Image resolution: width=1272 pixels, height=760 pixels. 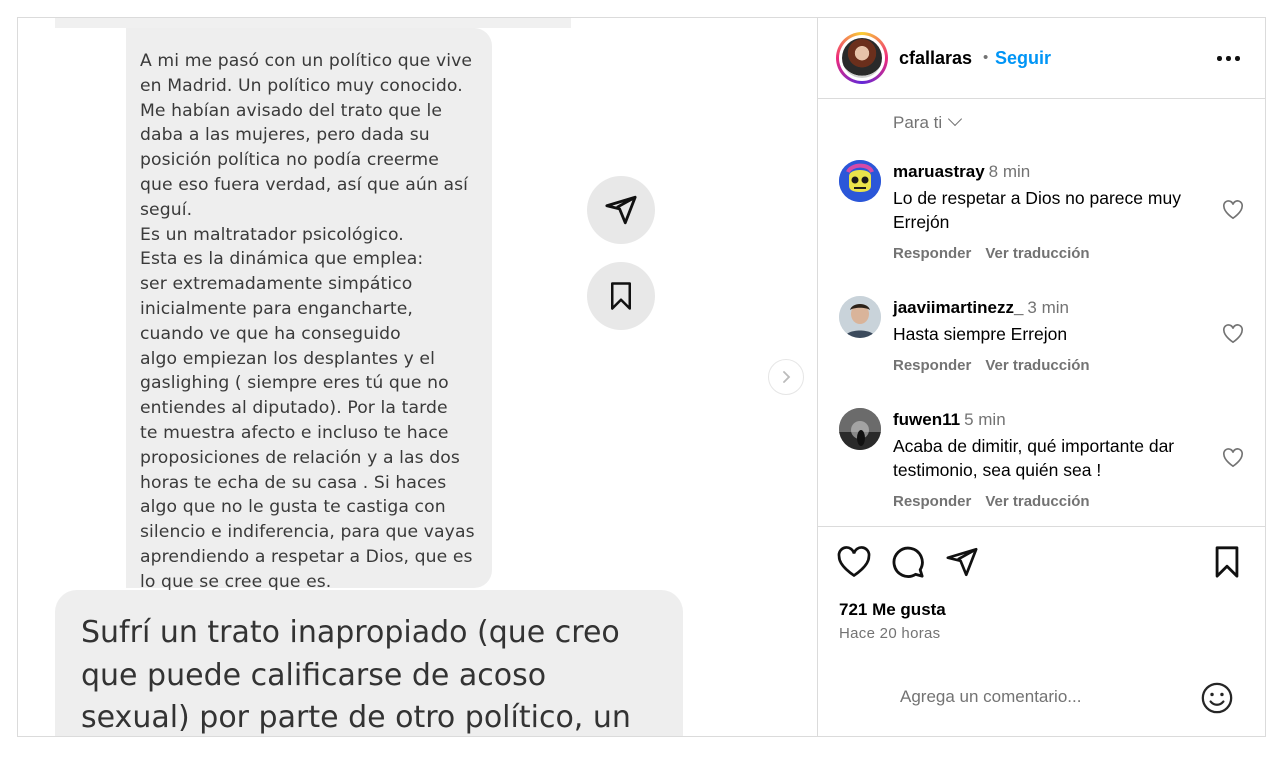 I want to click on message-line: silencio e indiferencia, para que vayas, so click(x=307, y=532).